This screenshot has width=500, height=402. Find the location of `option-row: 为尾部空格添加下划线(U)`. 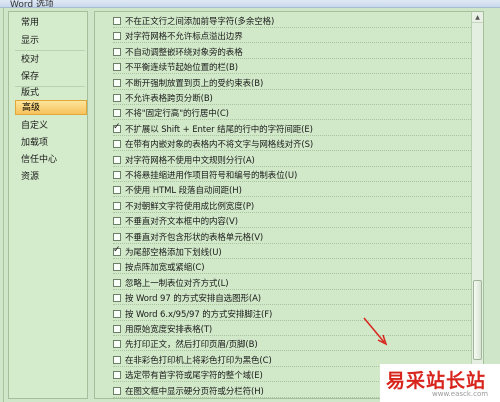

option-row: 为尾部空格添加下划线(U) is located at coordinates (293, 252).